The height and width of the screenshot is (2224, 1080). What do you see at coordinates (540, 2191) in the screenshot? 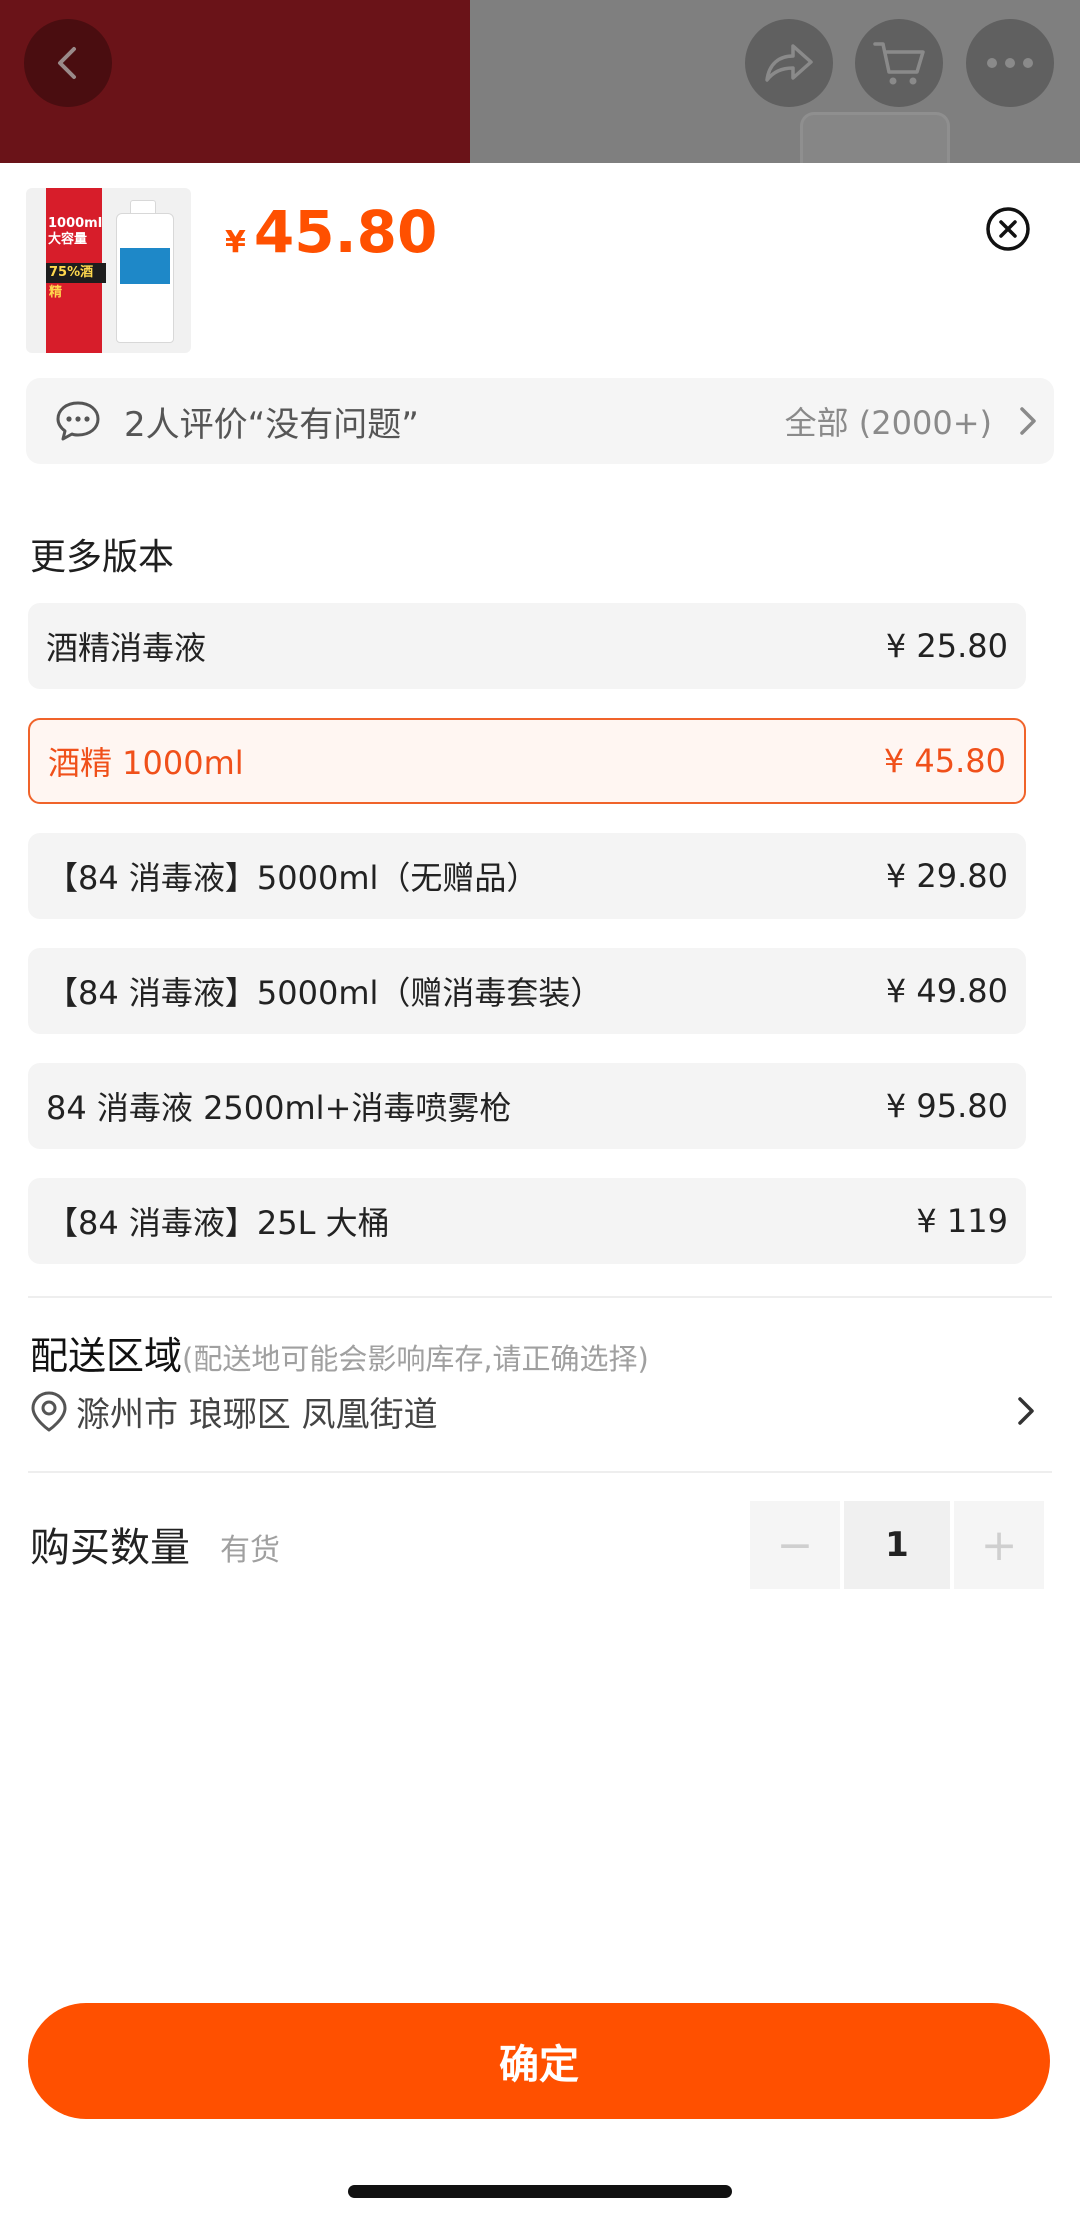
I see `home-indicator` at bounding box center [540, 2191].